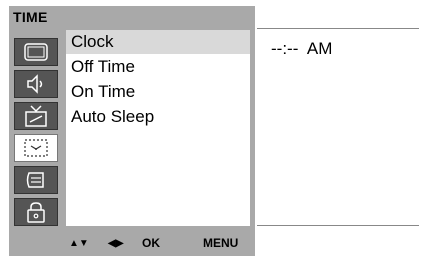 The image size is (428, 256). I want to click on menu-hint: MENU, so click(221, 243).